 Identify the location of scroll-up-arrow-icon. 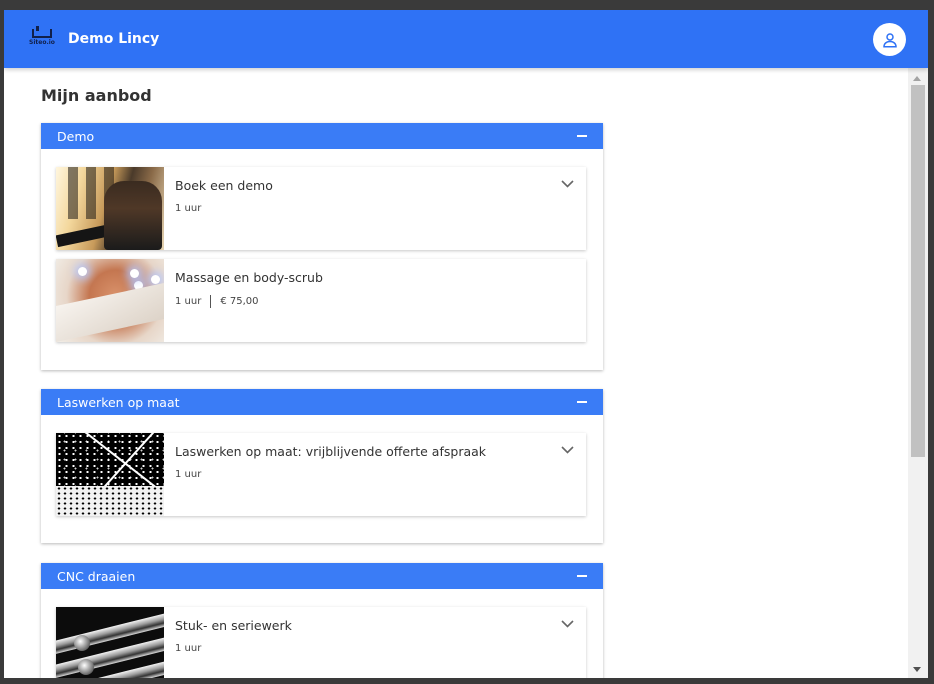
(917, 78).